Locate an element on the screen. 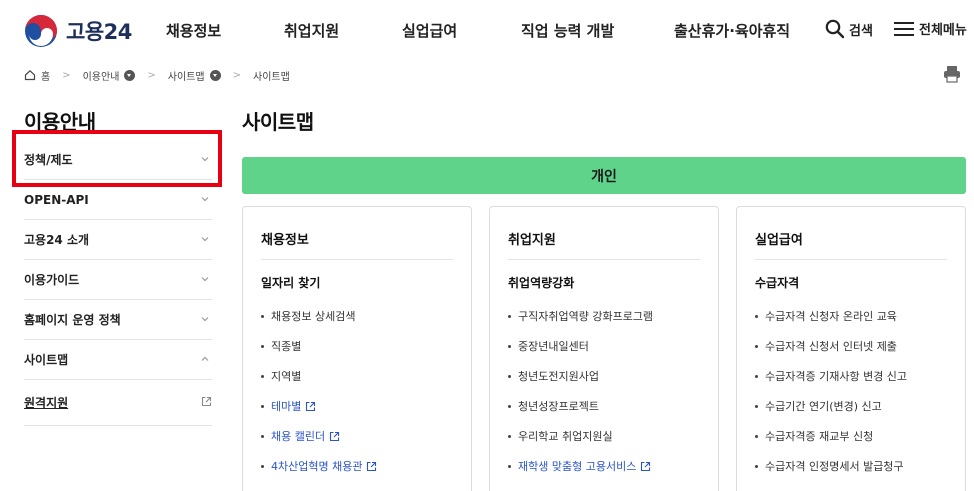 The width and height of the screenshot is (974, 491). sidebar-item-label: 원격지원 is located at coordinates (46, 403).